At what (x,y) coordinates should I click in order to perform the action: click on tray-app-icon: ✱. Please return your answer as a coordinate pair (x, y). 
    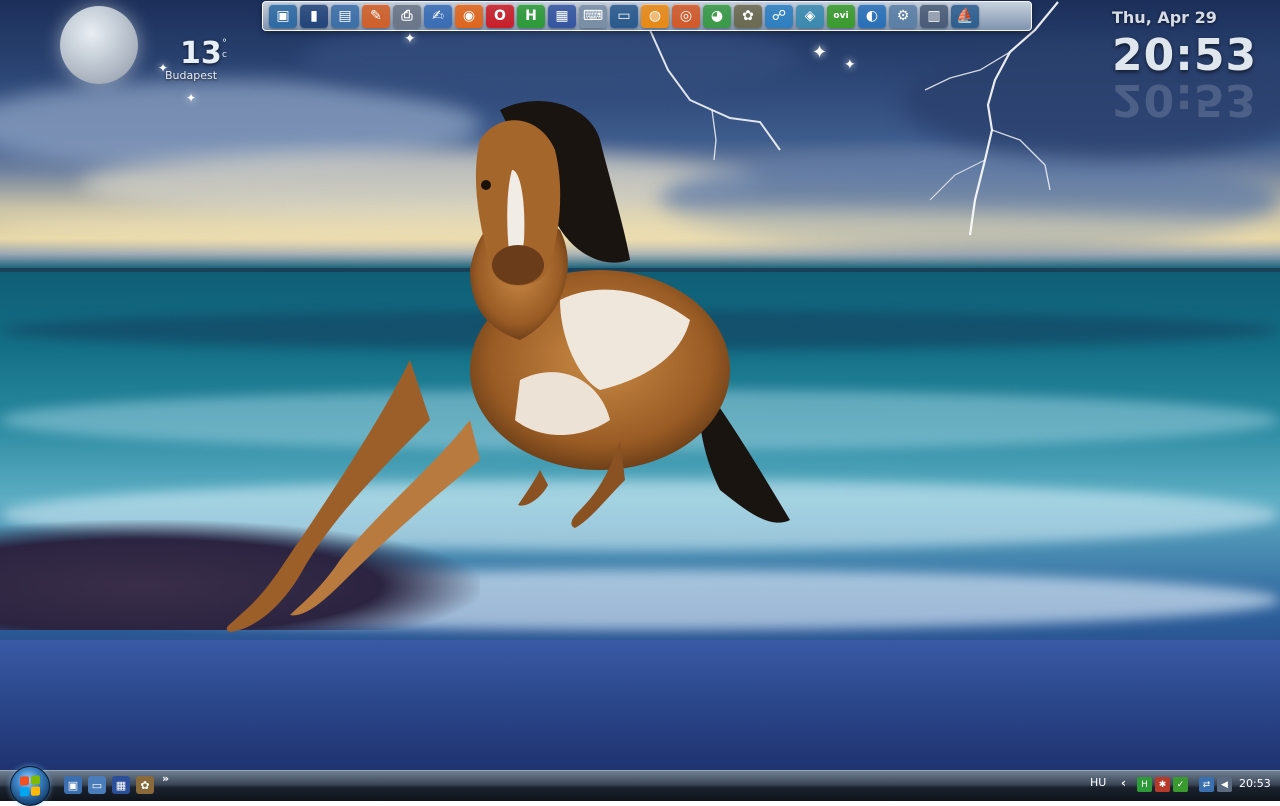
    Looking at the image, I should click on (1162, 784).